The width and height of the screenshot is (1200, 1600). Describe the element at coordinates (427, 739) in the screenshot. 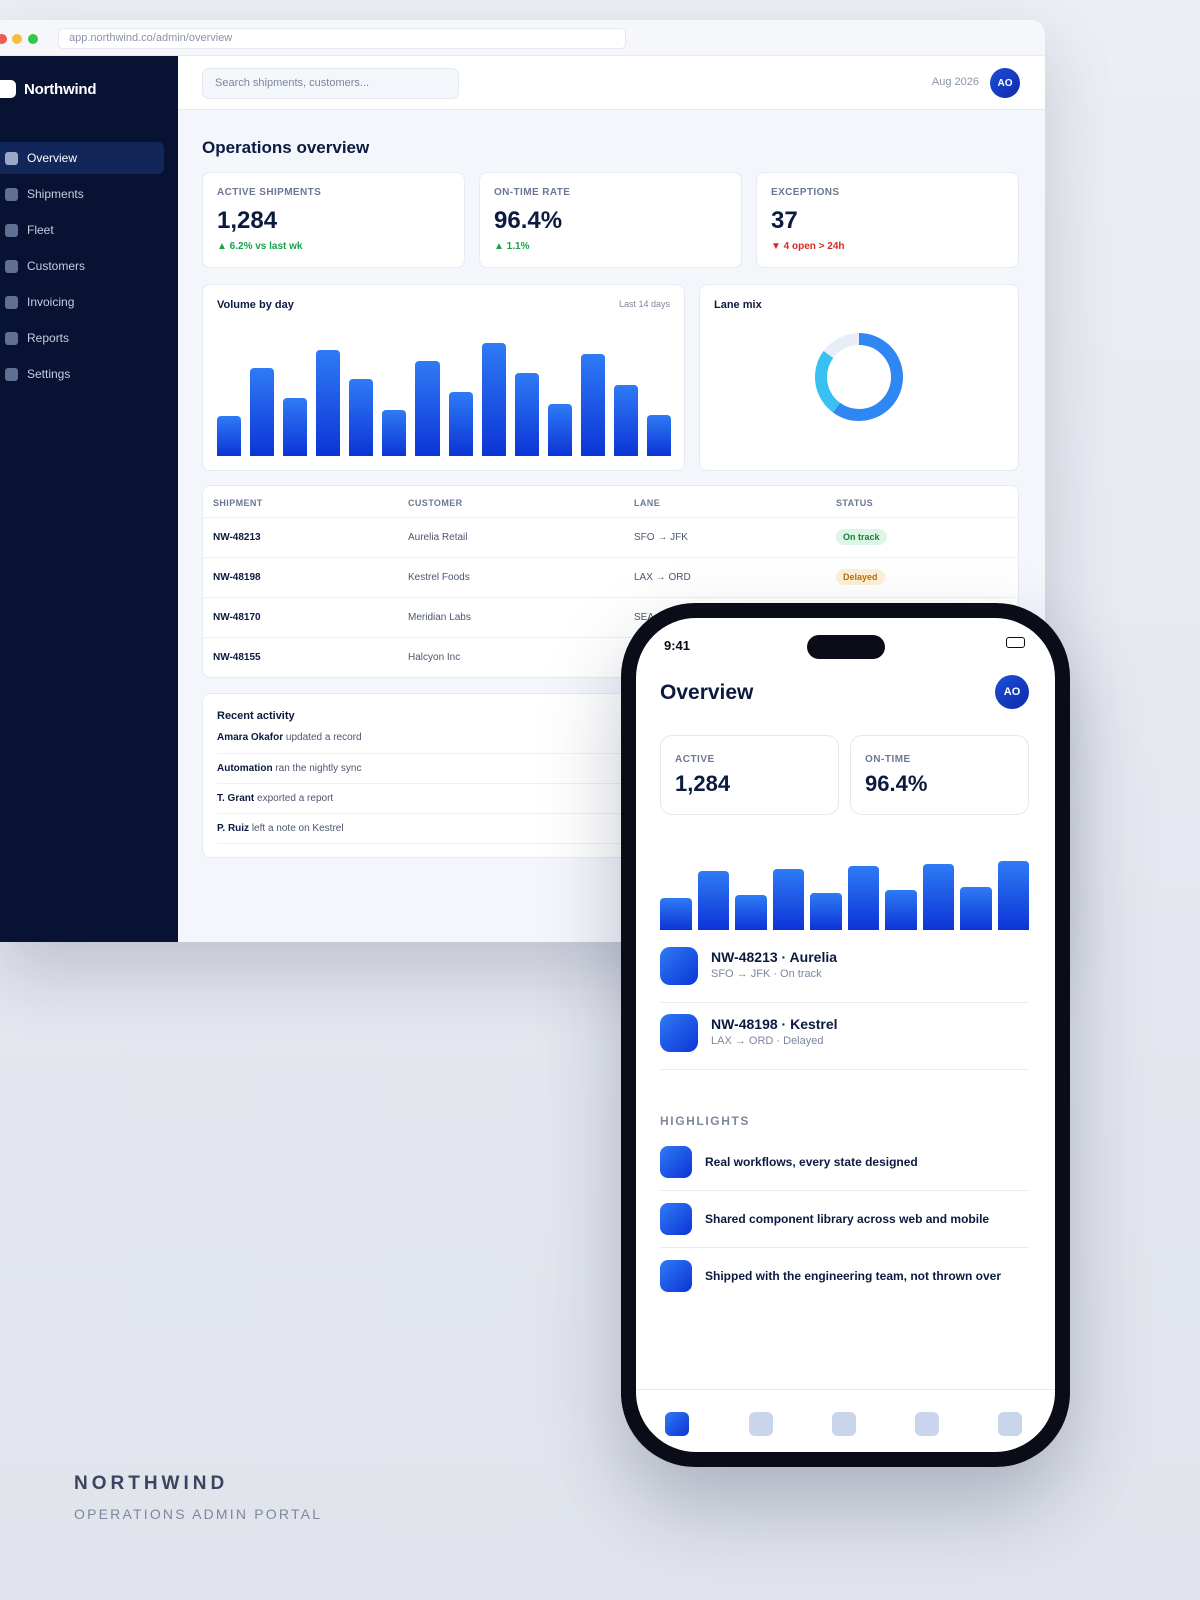

I see `activity-item: Amara Okafor updated a record` at that location.